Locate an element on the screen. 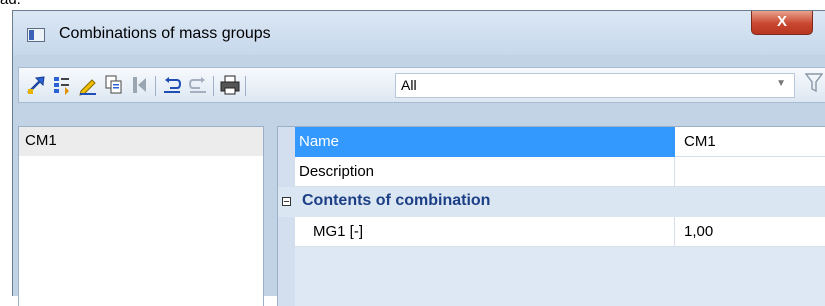  mg1-label-cell: MG1 [-] is located at coordinates (485, 232).